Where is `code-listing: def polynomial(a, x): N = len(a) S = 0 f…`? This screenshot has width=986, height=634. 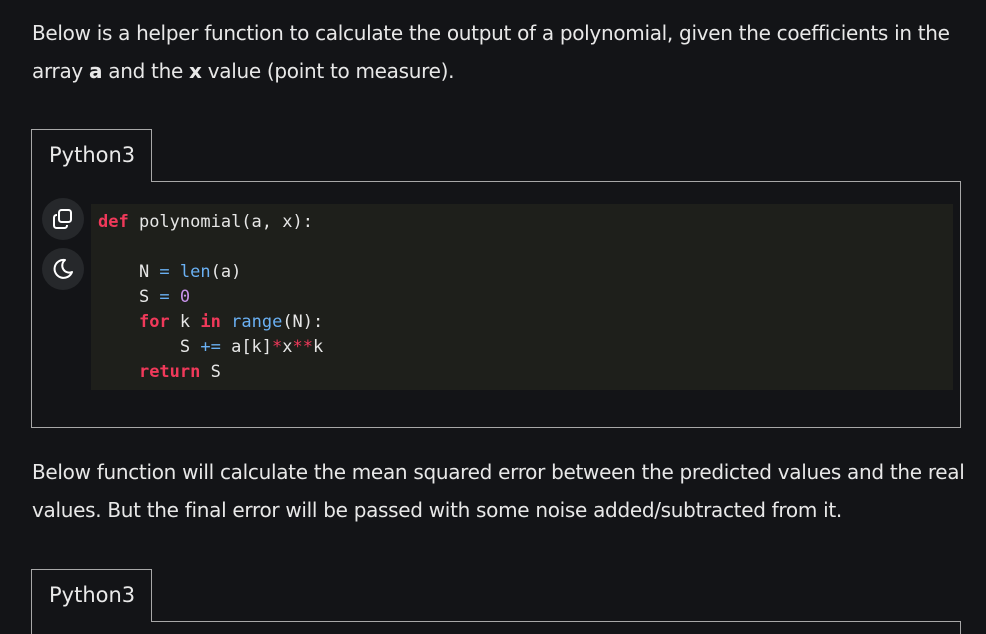
code-listing: def polynomial(a, x): N = len(a) S = 0 f… is located at coordinates (210, 297).